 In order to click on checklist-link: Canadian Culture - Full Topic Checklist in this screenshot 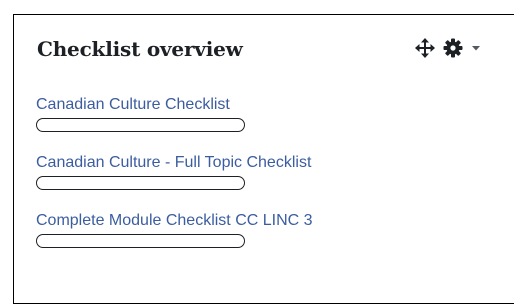, I will do `click(266, 163)`.